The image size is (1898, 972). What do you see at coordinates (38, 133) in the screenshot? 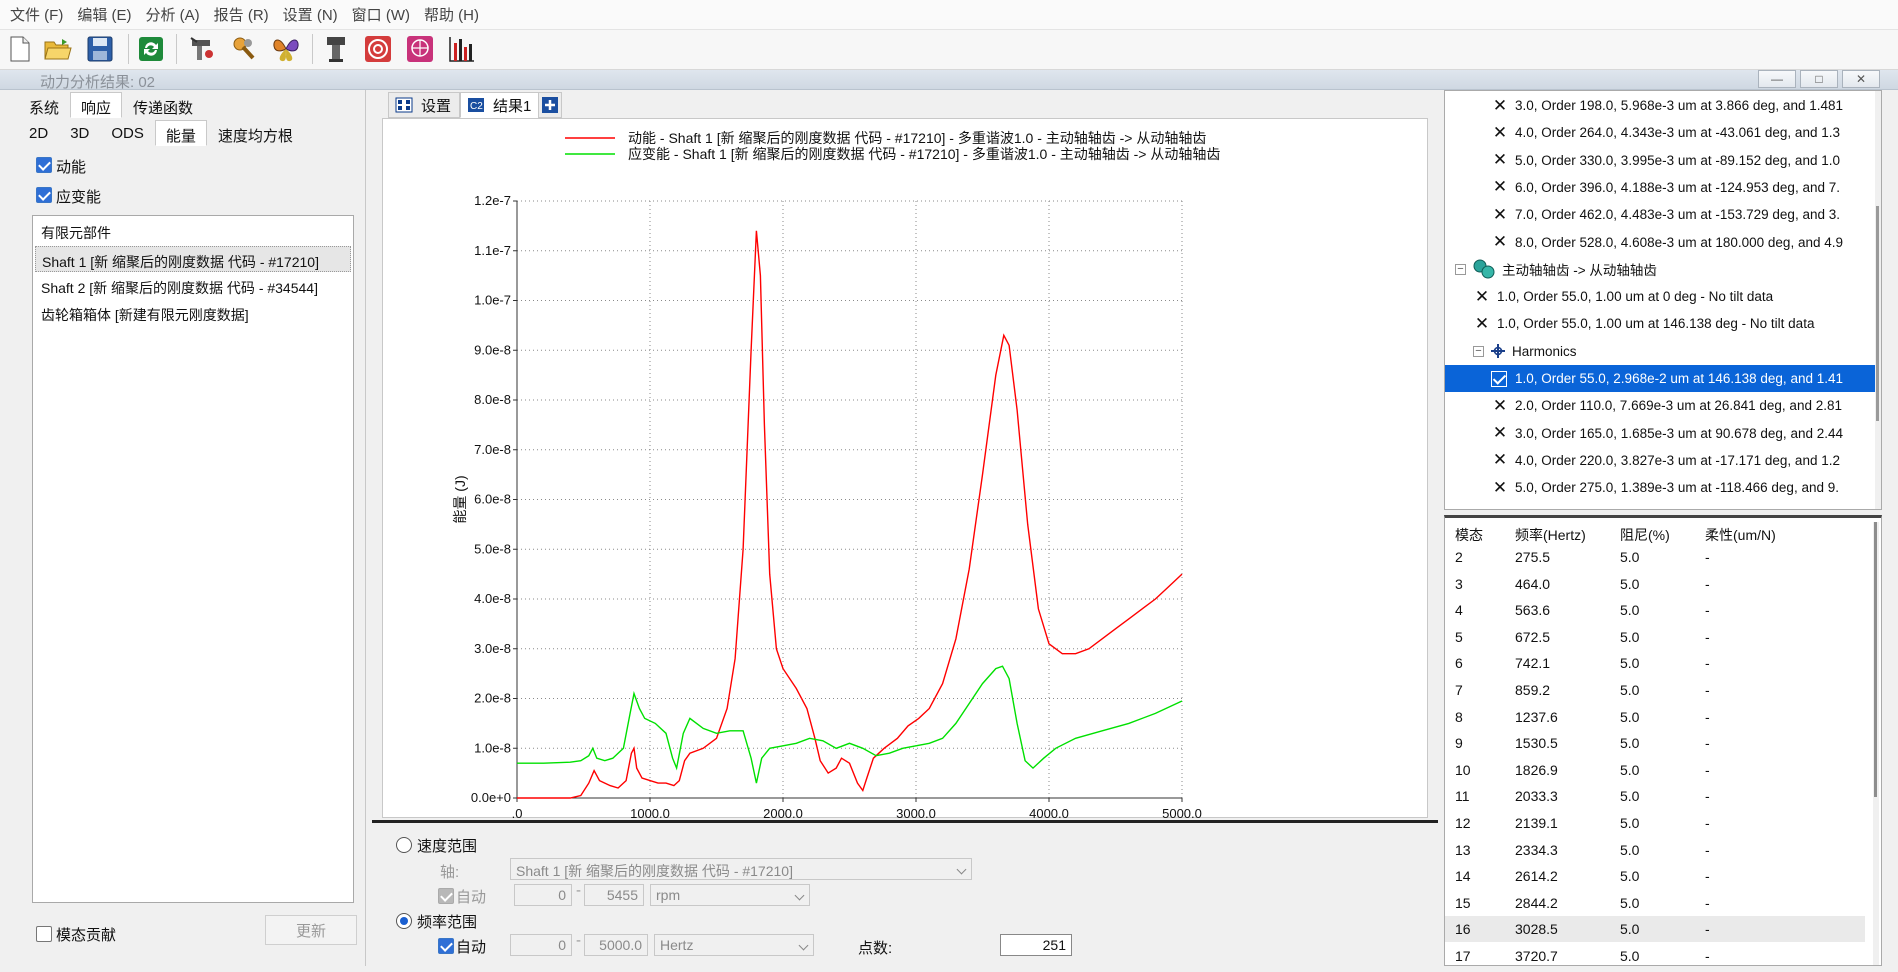
I see `tab-2d: 2D` at bounding box center [38, 133].